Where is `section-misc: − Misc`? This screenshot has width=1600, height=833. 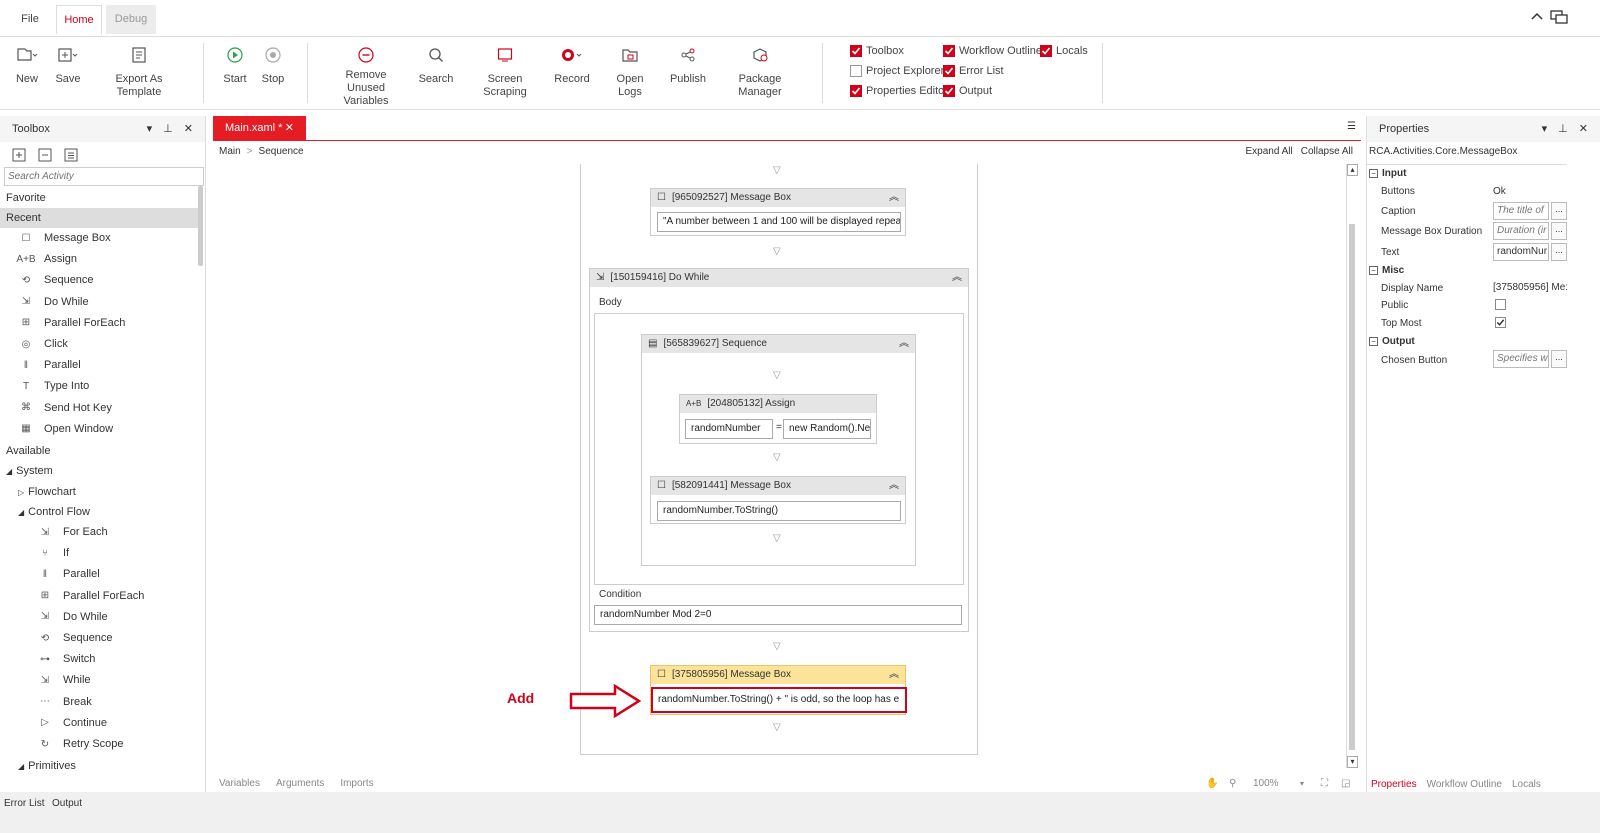 section-misc: − Misc is located at coordinates (1386, 270).